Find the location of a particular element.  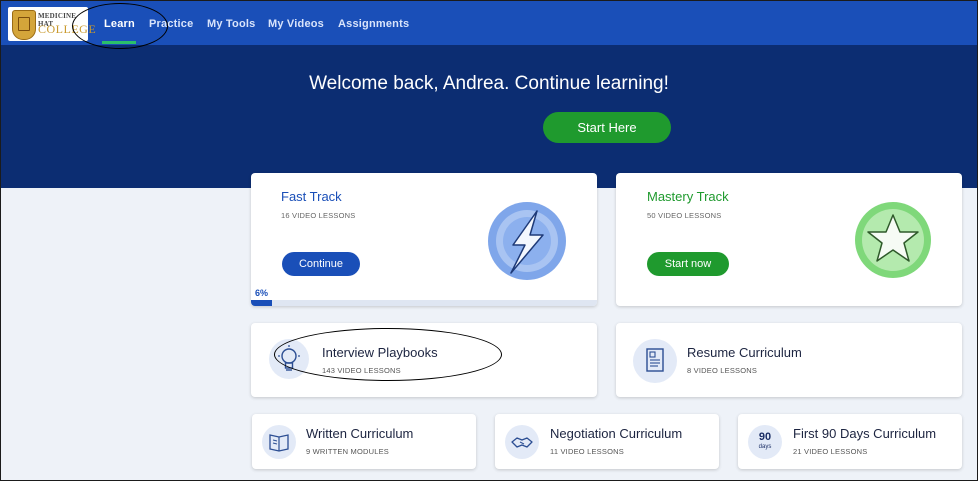

interview-playbooks-card: Interview Playbooks 143 VIDEO LESSONS is located at coordinates (424, 360).